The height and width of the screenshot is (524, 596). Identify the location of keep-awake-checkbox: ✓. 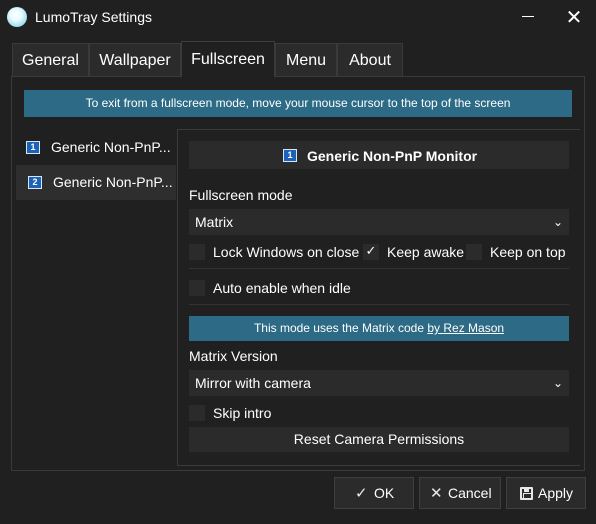
(371, 252).